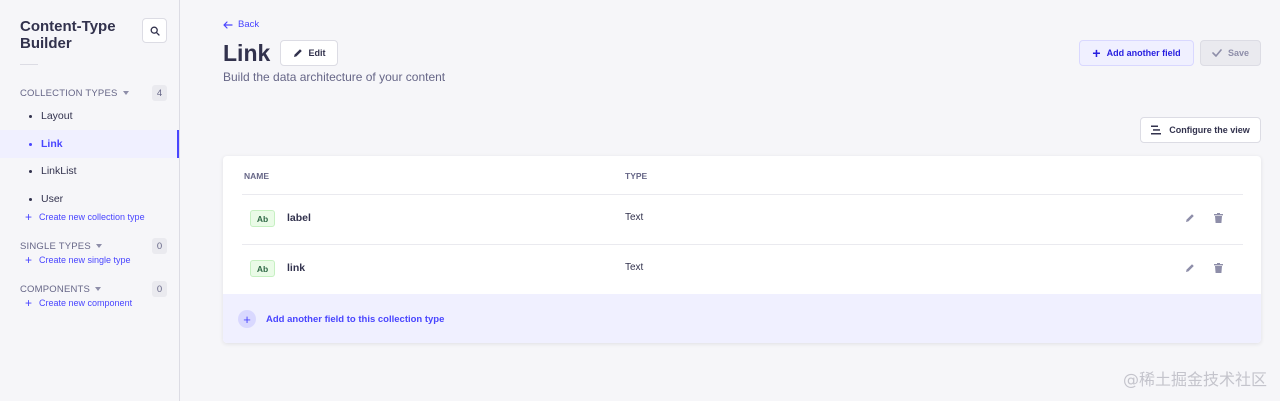  Describe the element at coordinates (1238, 53) in the screenshot. I see `save-label: Save` at that location.